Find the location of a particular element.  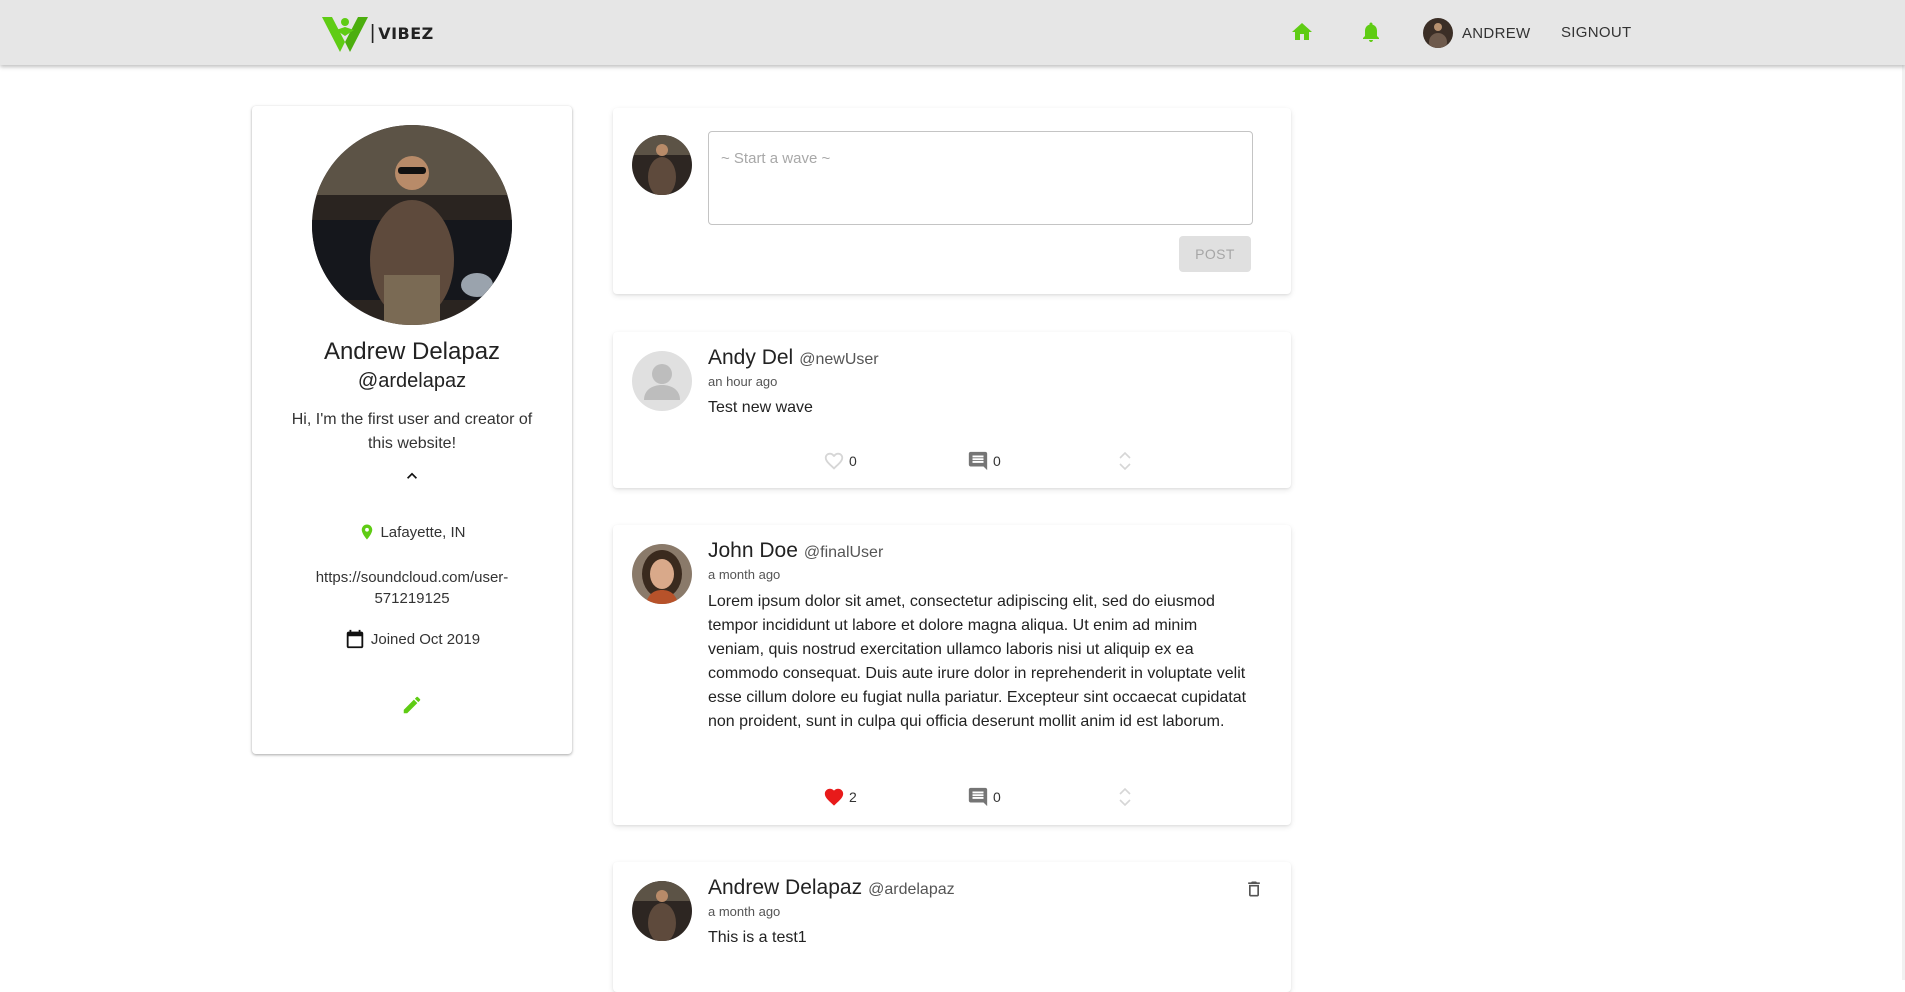

brand-name: VIBEZ is located at coordinates (406, 33).